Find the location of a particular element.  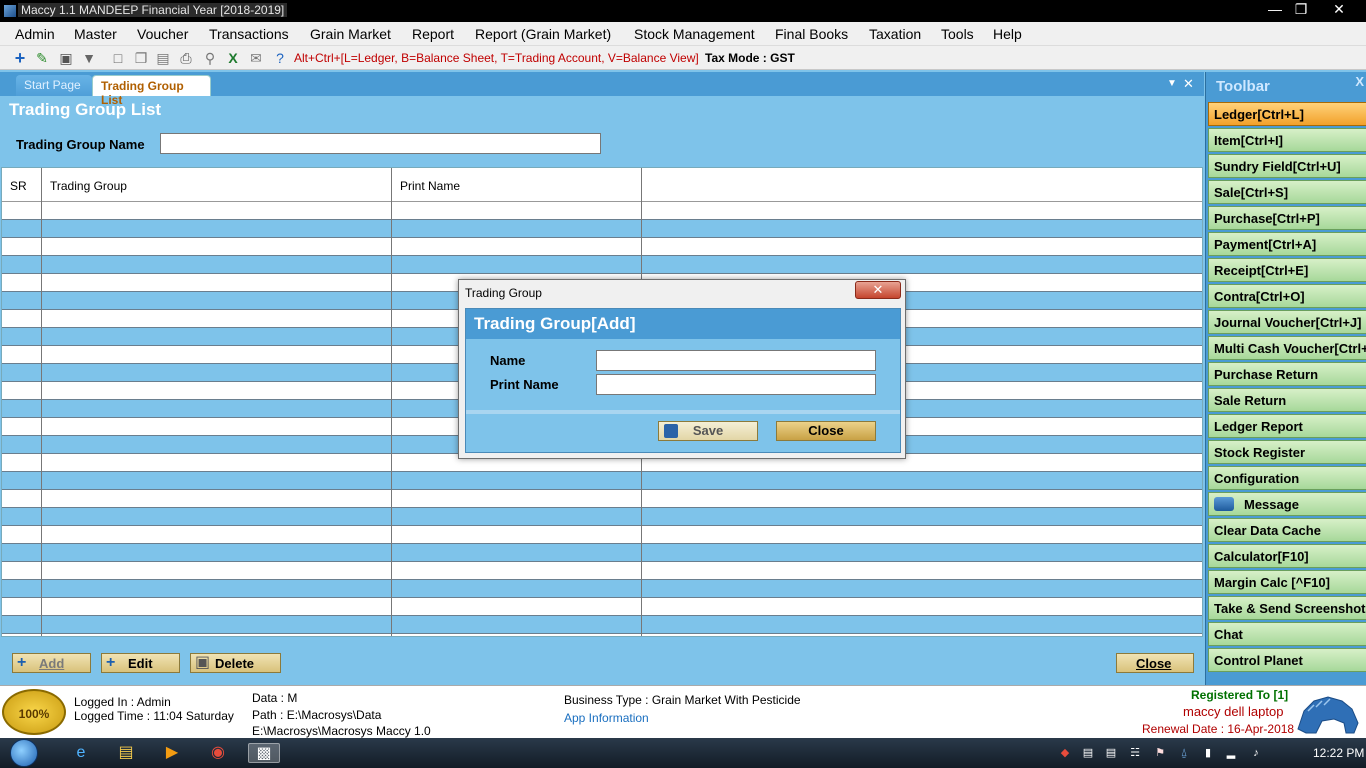

menu-stock-management: Stock Management is located at coordinates (694, 34).